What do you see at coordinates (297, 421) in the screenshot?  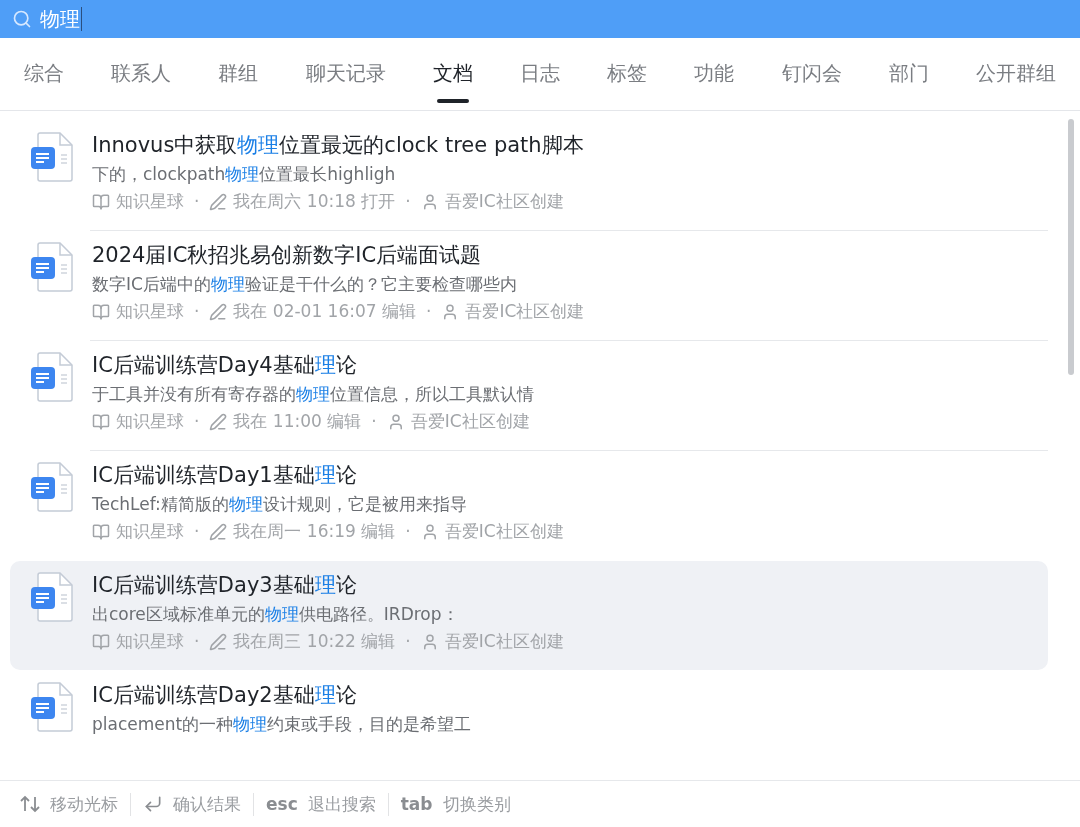 I see `activity-text: 我在 11:00 编辑` at bounding box center [297, 421].